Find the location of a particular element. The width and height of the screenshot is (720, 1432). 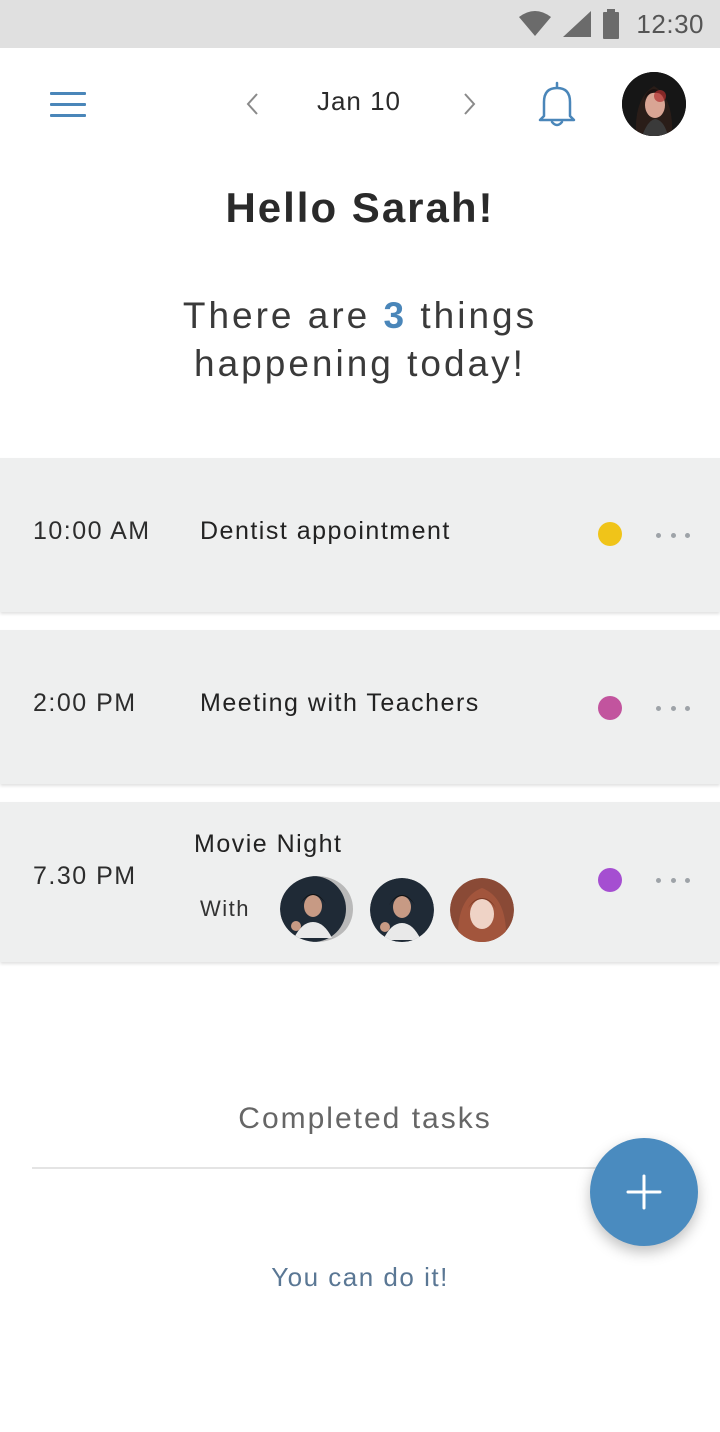

add-event-button is located at coordinates (644, 1192).